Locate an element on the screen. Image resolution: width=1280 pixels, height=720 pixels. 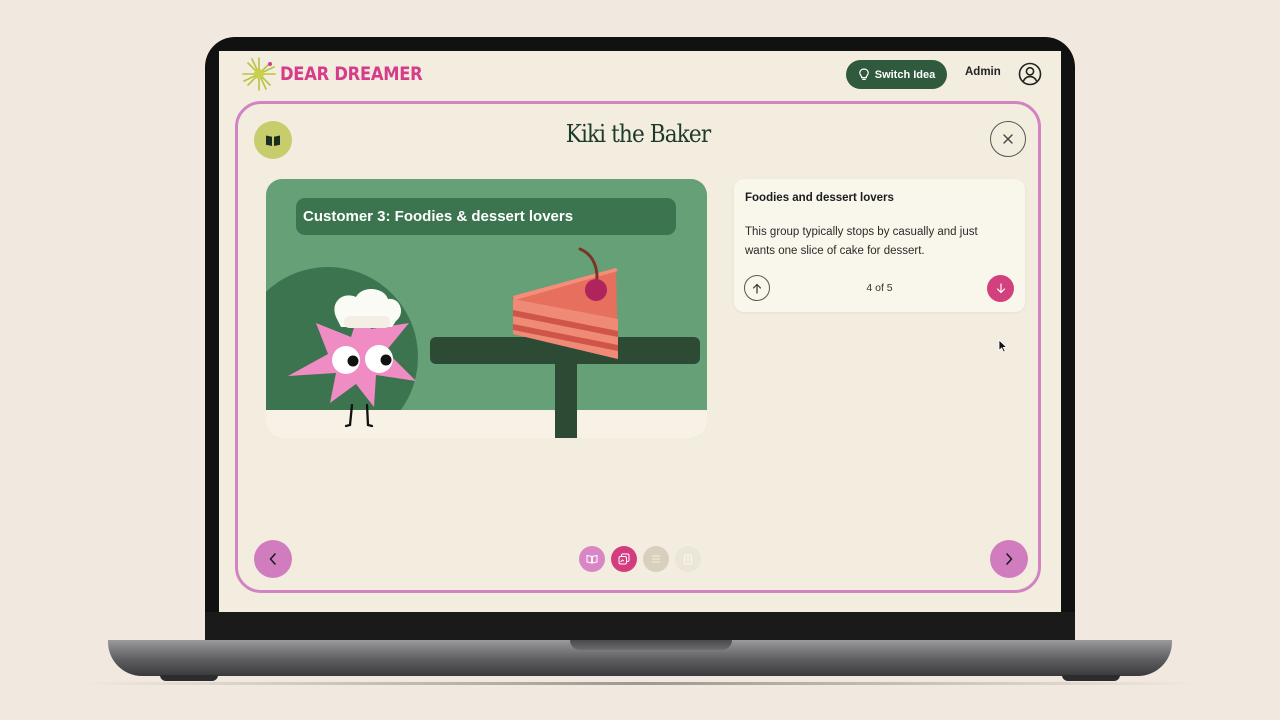
document-icon is located at coordinates (688, 559).